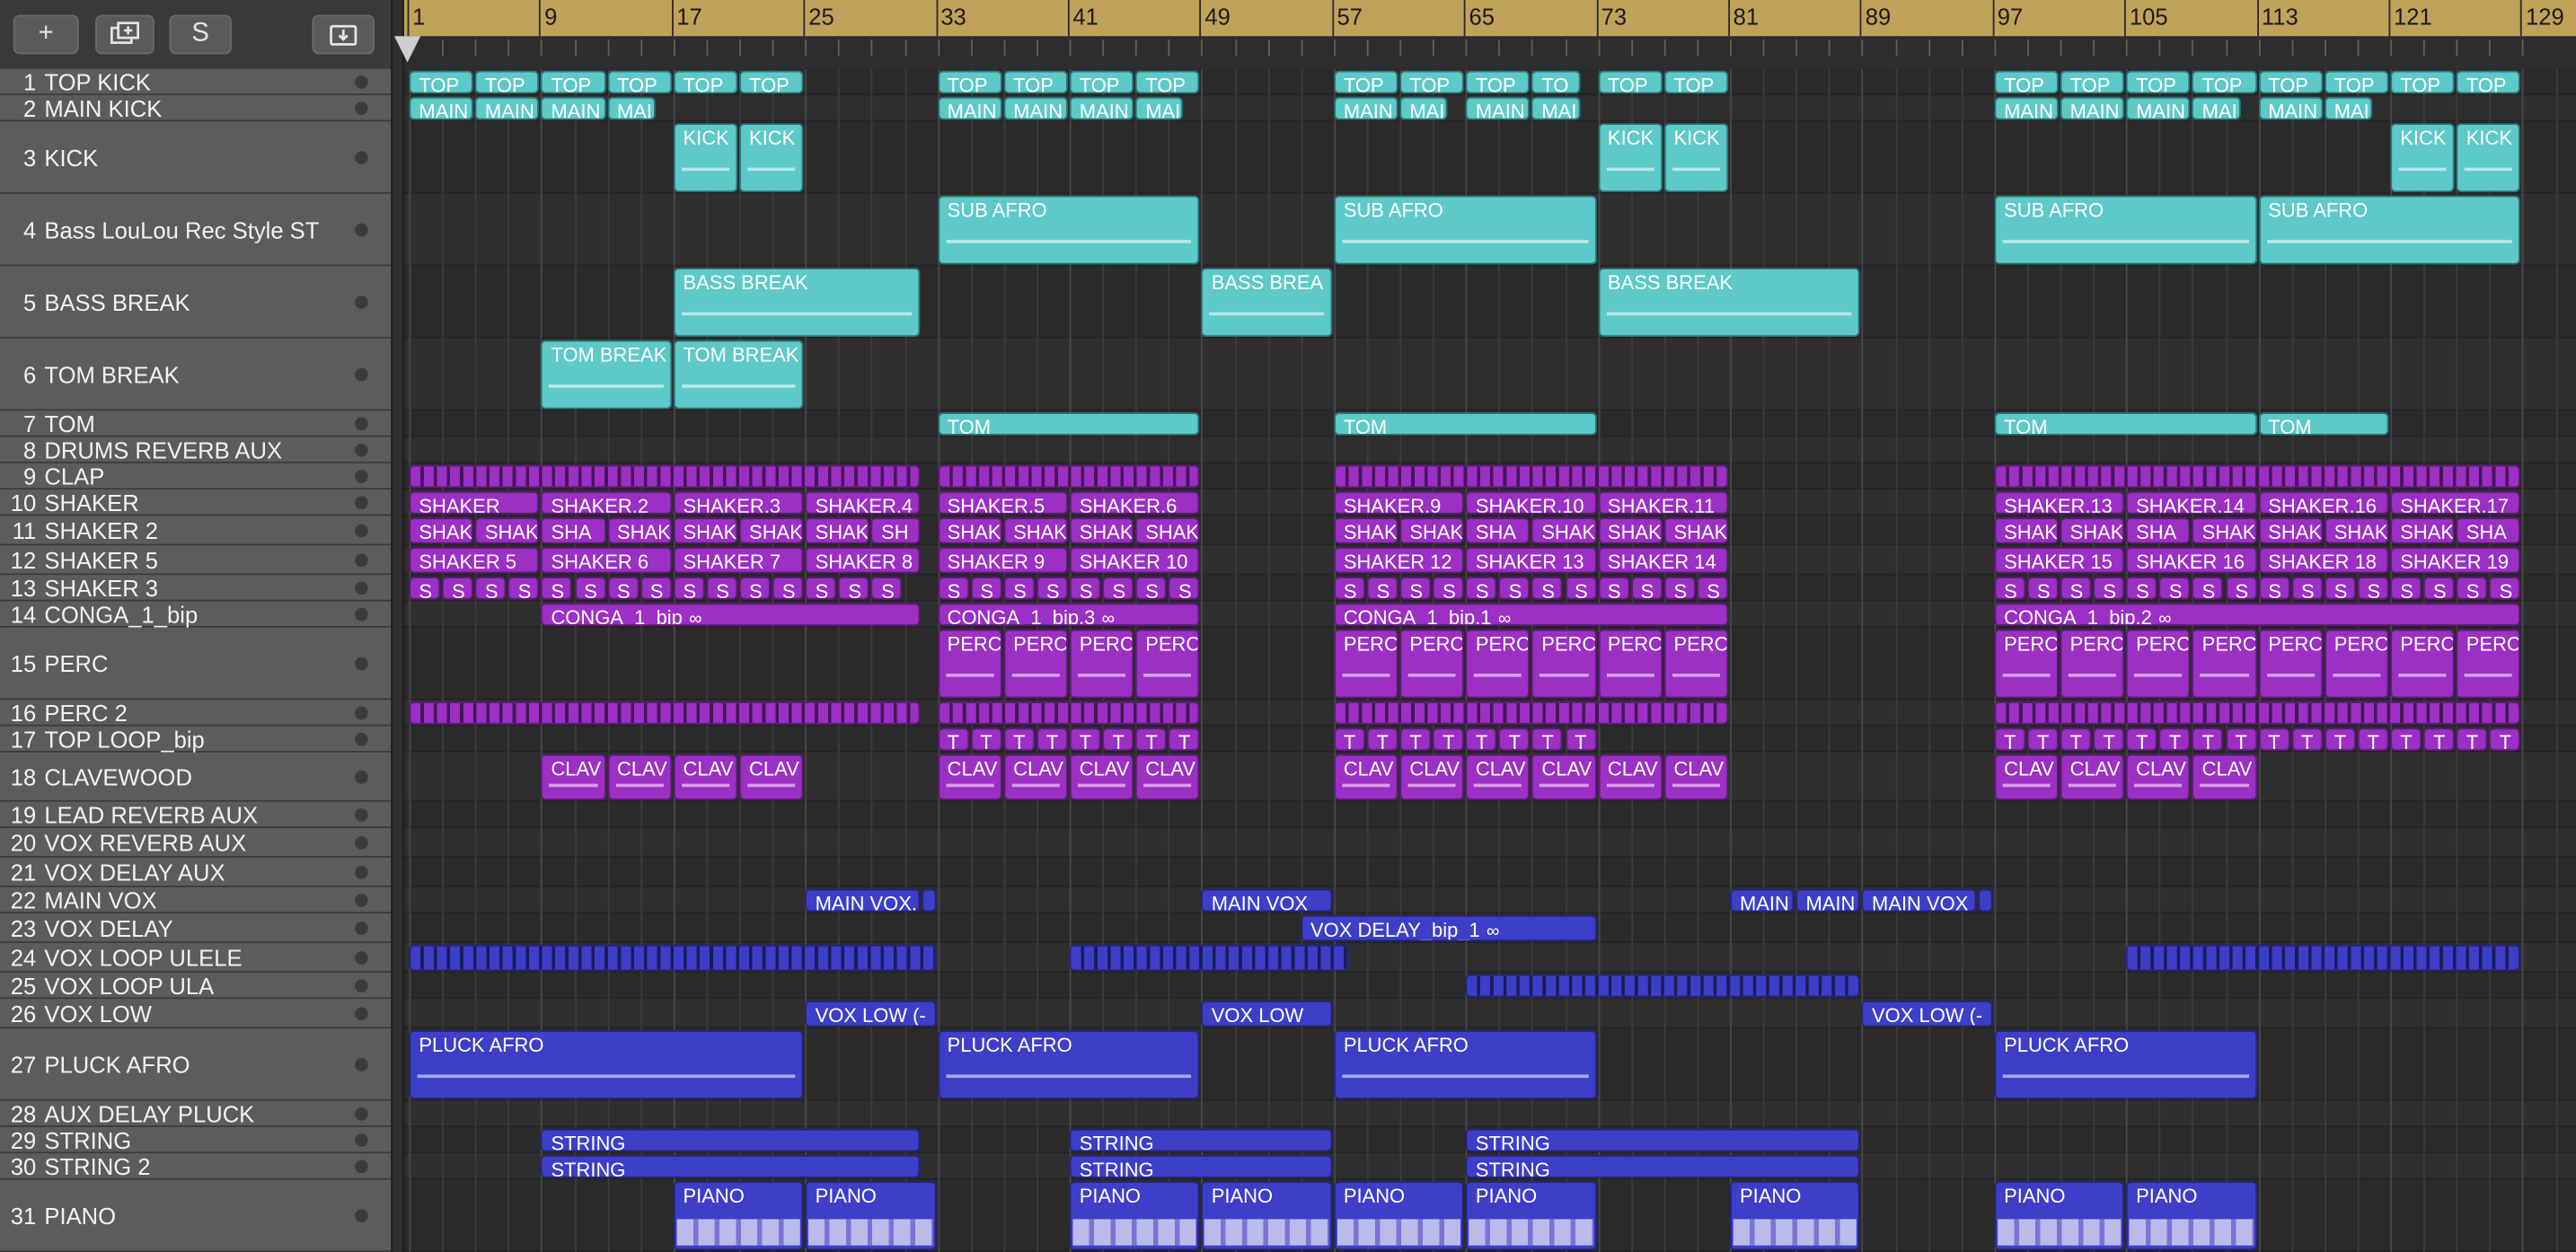 The width and height of the screenshot is (2576, 1252). Describe the element at coordinates (124, 34) in the screenshot. I see `duplicate-track-button` at that location.